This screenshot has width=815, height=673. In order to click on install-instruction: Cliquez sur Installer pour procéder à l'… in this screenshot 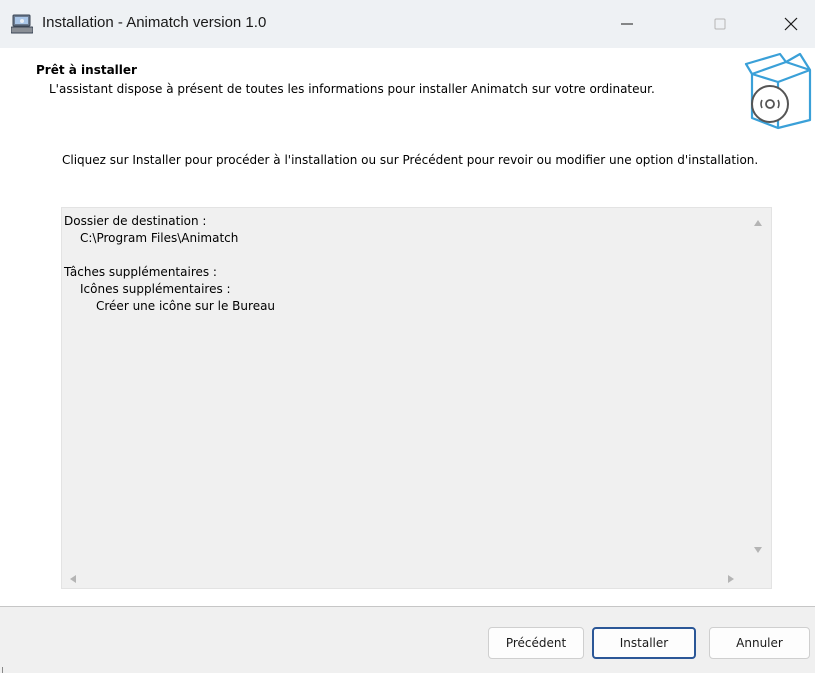, I will do `click(410, 160)`.